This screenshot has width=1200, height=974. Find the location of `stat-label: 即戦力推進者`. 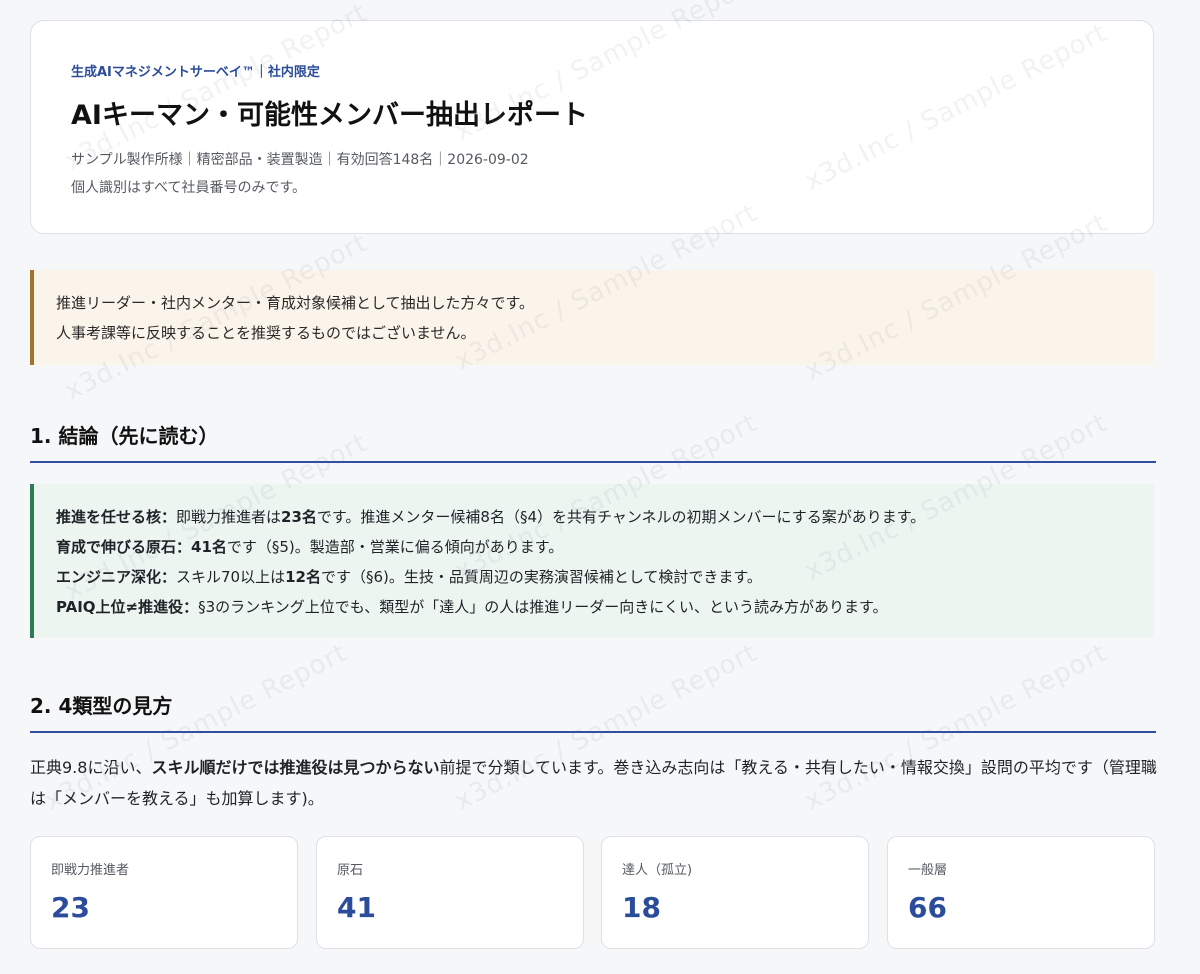

stat-label: 即戦力推進者 is located at coordinates (90, 870).